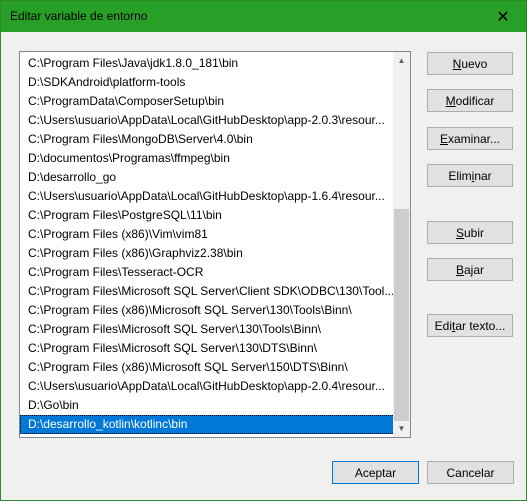 This screenshot has width=527, height=501. Describe the element at coordinates (79, 16) in the screenshot. I see `window-title: Editar variable de entorno` at that location.